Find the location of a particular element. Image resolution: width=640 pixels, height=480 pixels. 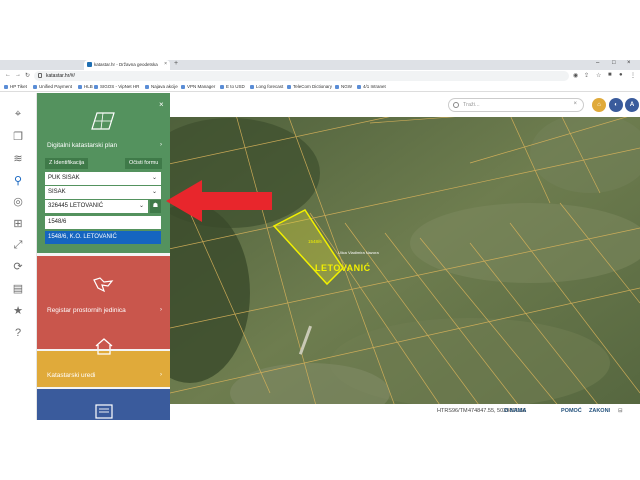

reload-icon: ↻ is located at coordinates (27, 75).